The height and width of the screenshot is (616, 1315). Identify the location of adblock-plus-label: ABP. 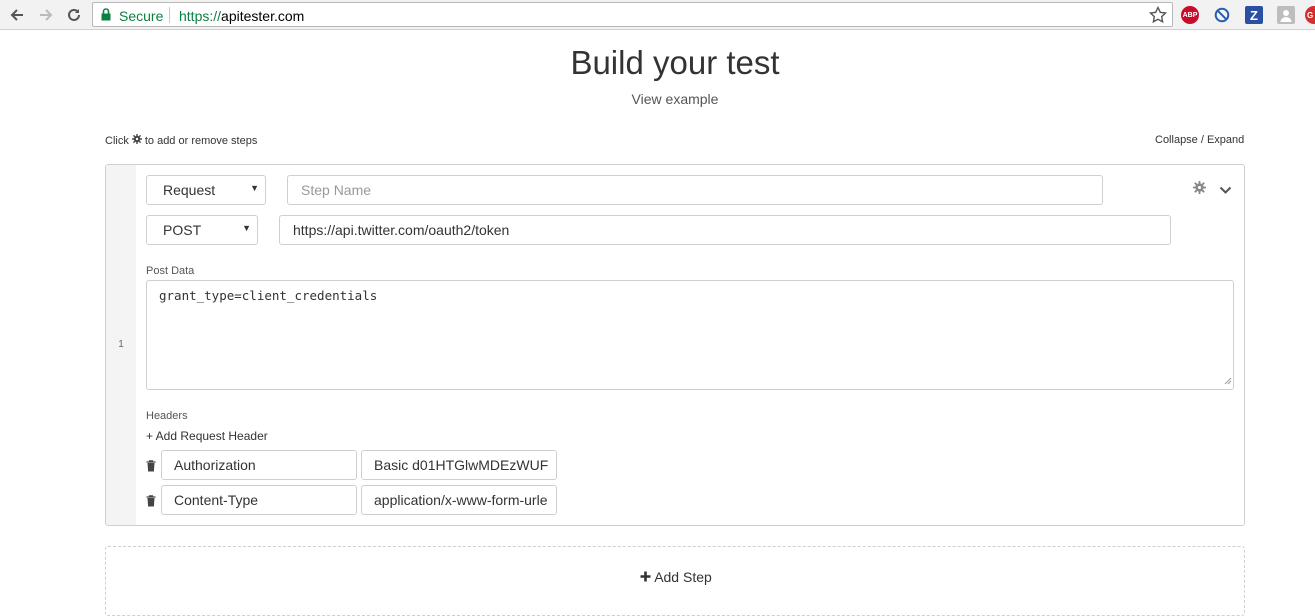
(1190, 15).